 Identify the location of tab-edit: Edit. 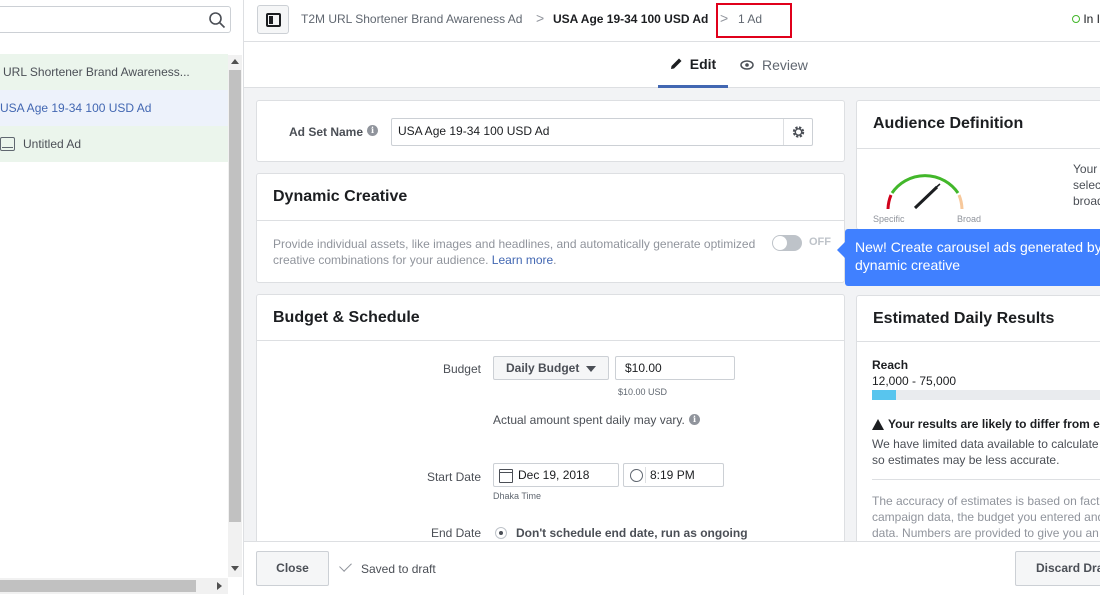
(693, 65).